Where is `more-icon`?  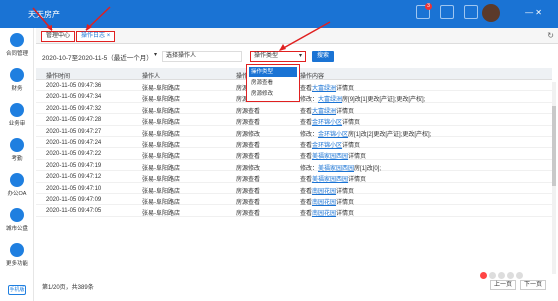 more-icon is located at coordinates (17, 250).